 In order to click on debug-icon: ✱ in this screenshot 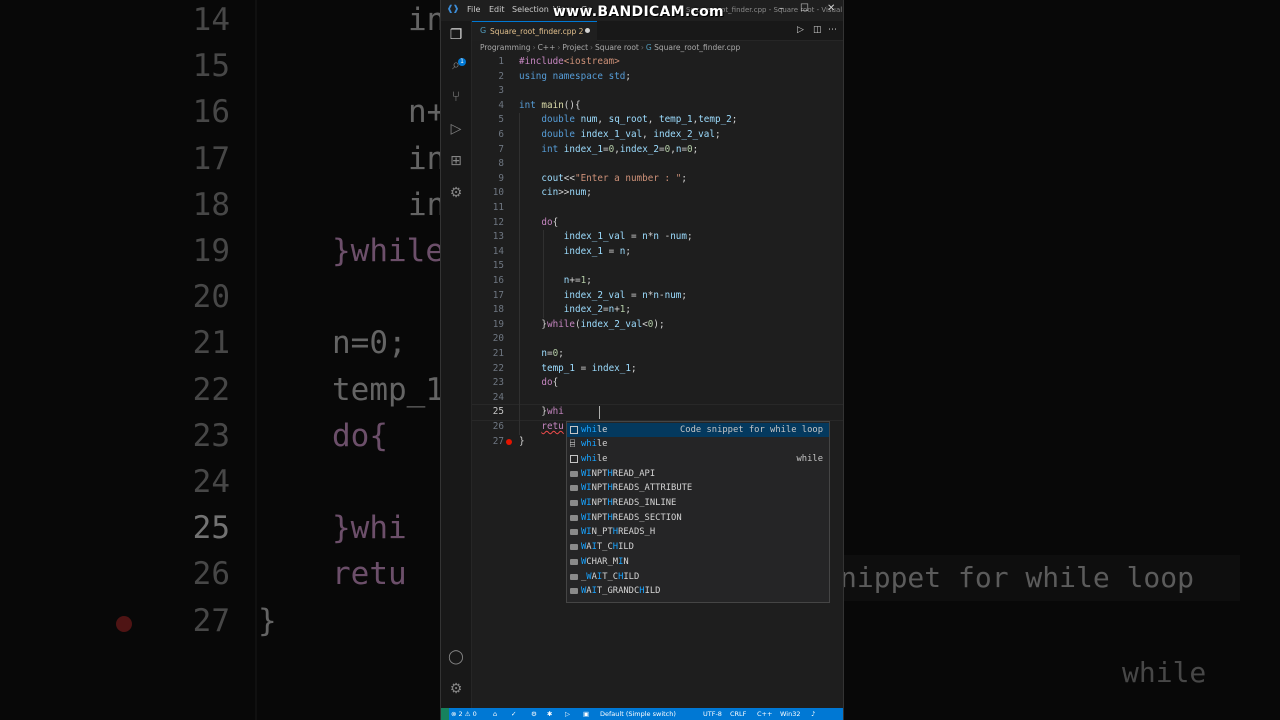, I will do `click(549, 714)`.